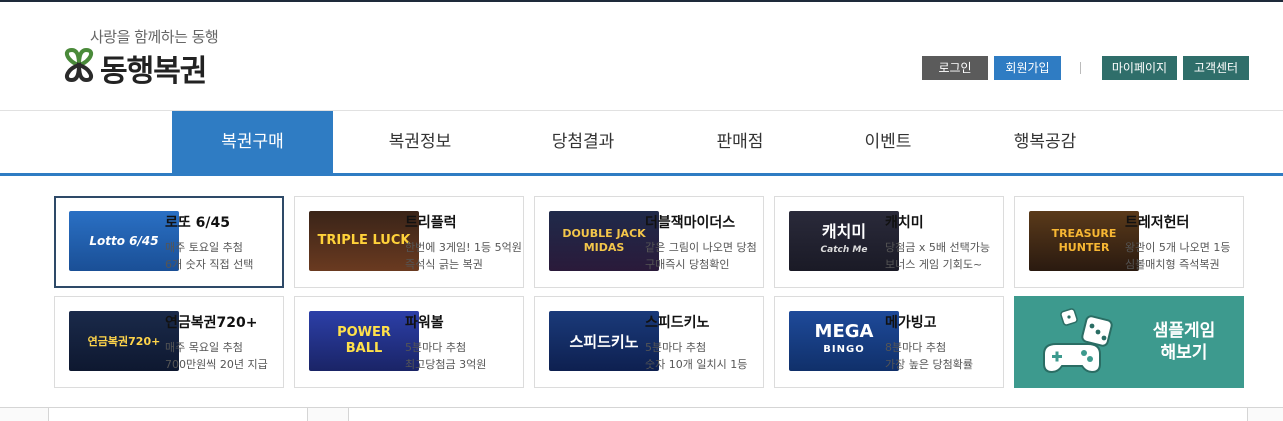 This screenshot has height=421, width=1283. What do you see at coordinates (79, 65) in the screenshot?
I see `clover-logo-icon` at bounding box center [79, 65].